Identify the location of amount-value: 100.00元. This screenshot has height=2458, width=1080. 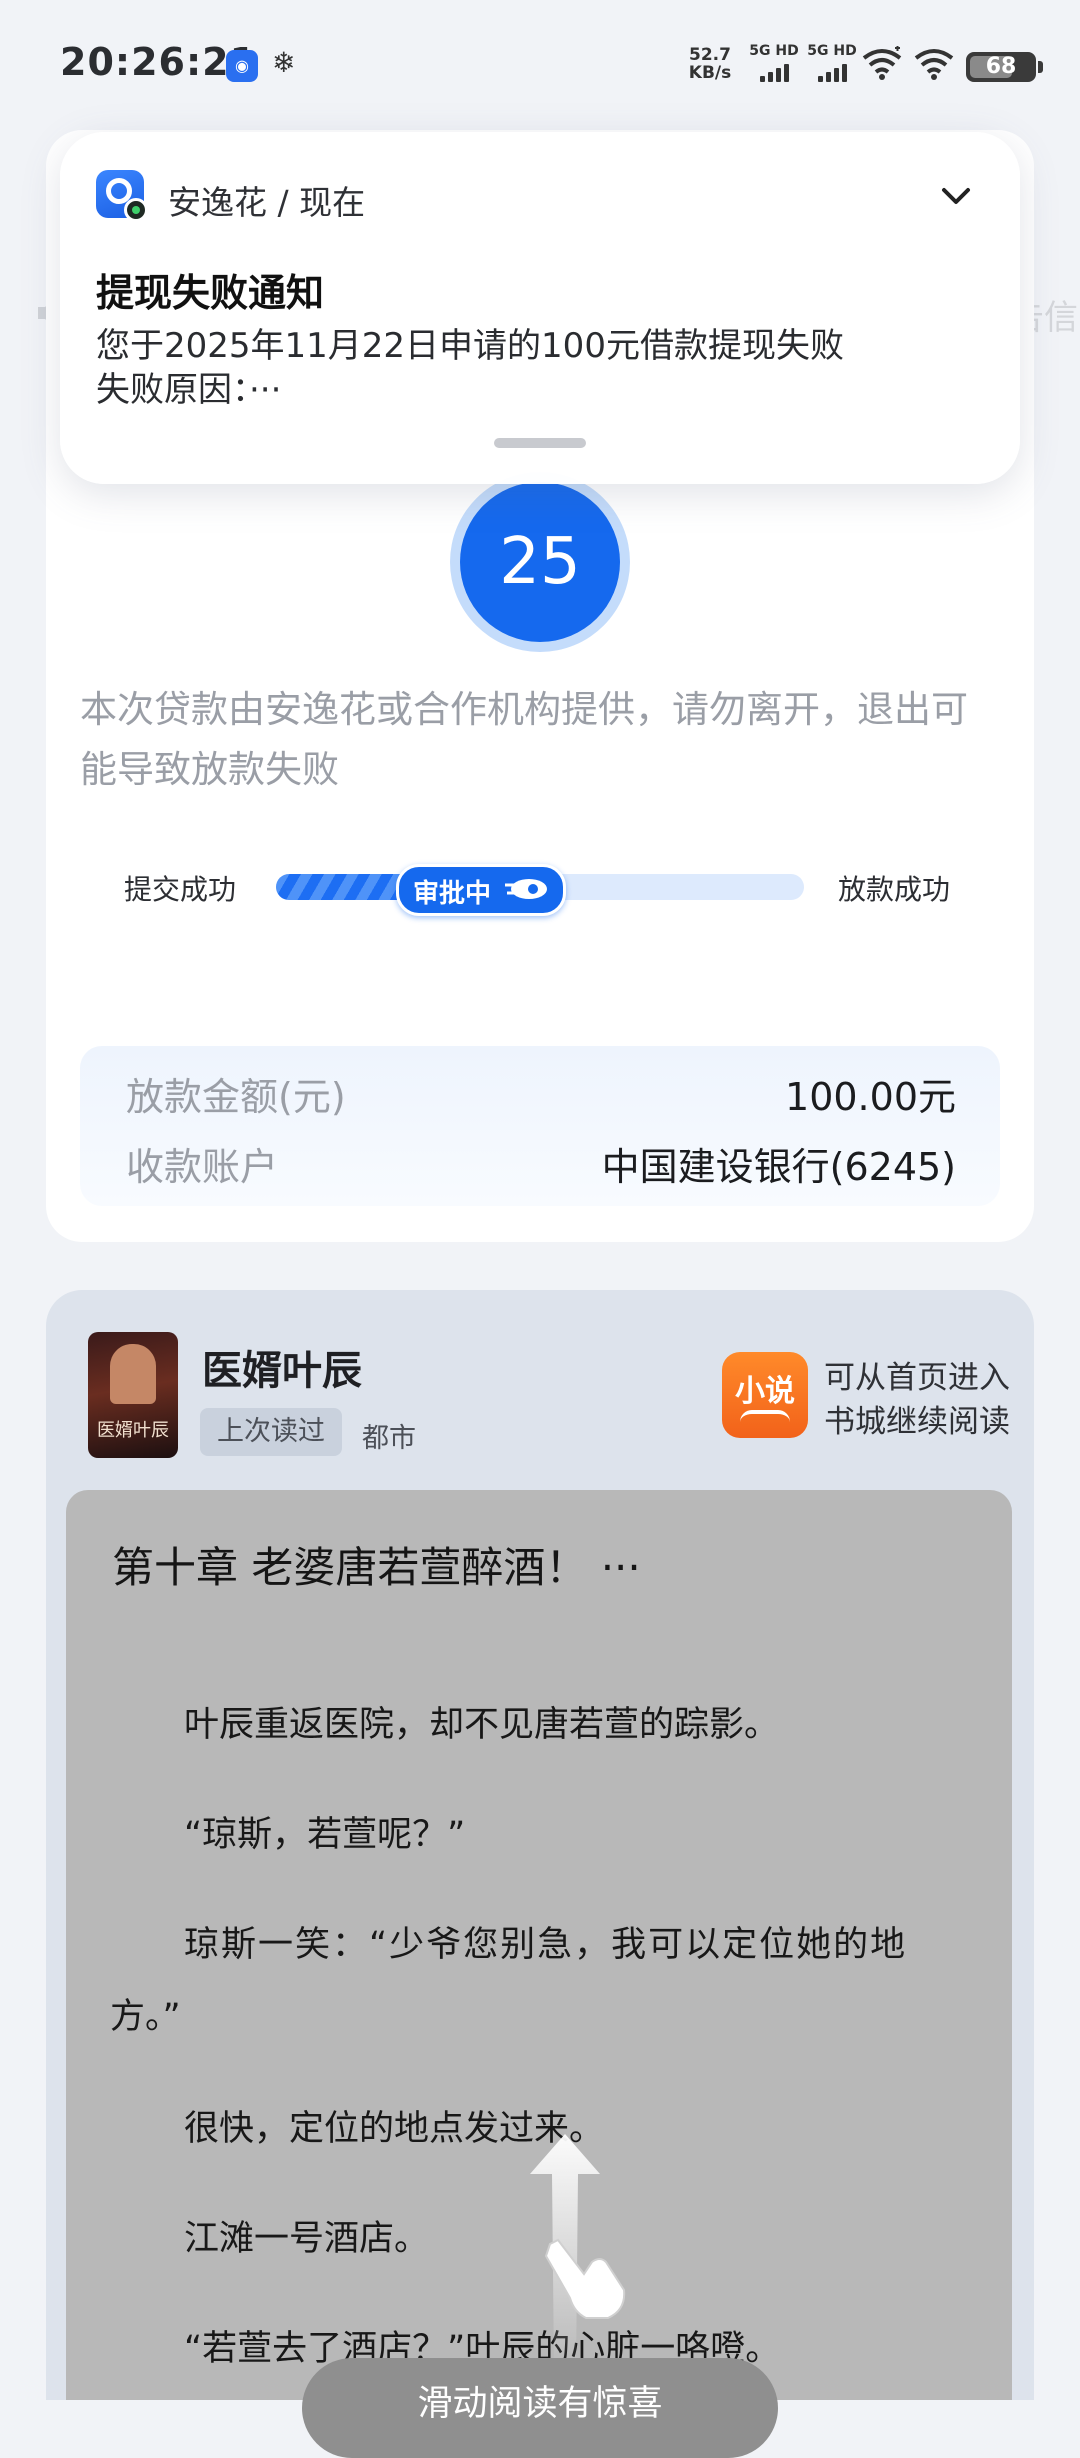
(870, 1097).